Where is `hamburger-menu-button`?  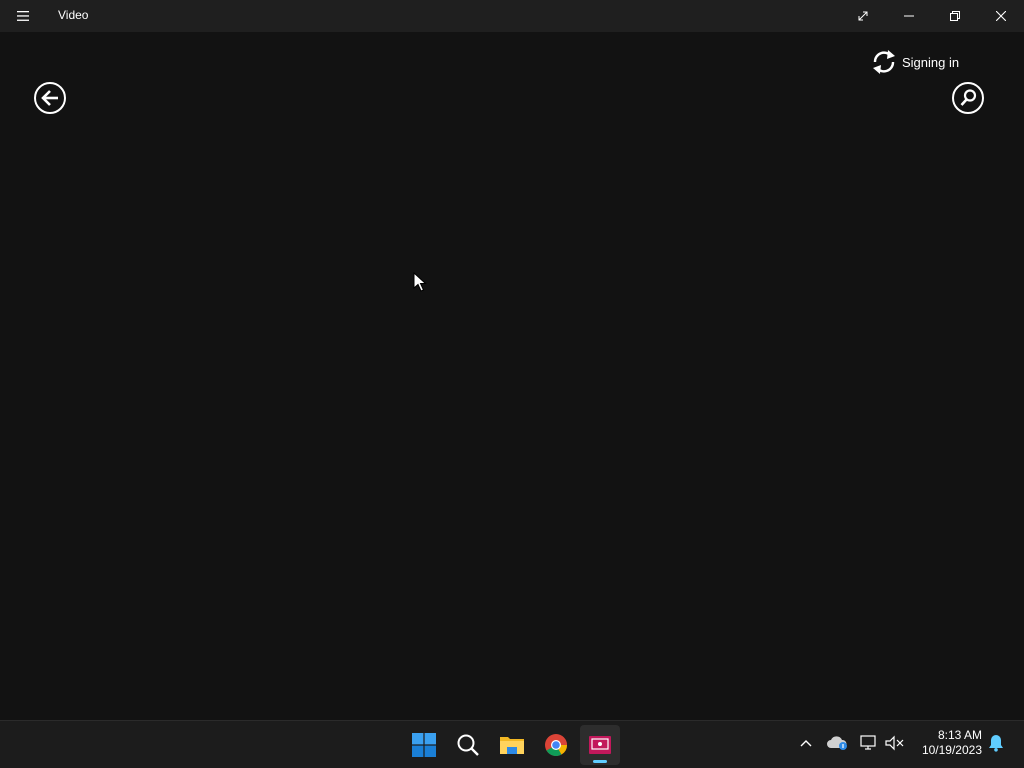 hamburger-menu-button is located at coordinates (23, 16).